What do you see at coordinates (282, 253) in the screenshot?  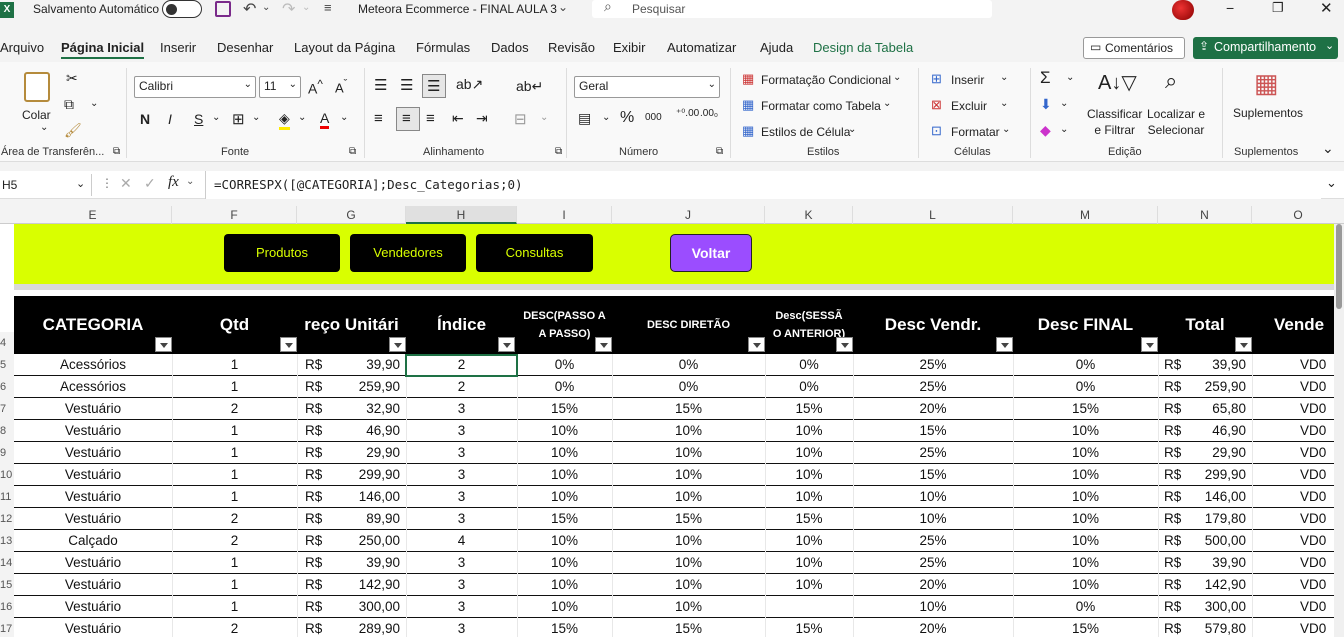 I see `produtos-button: Produtos` at bounding box center [282, 253].